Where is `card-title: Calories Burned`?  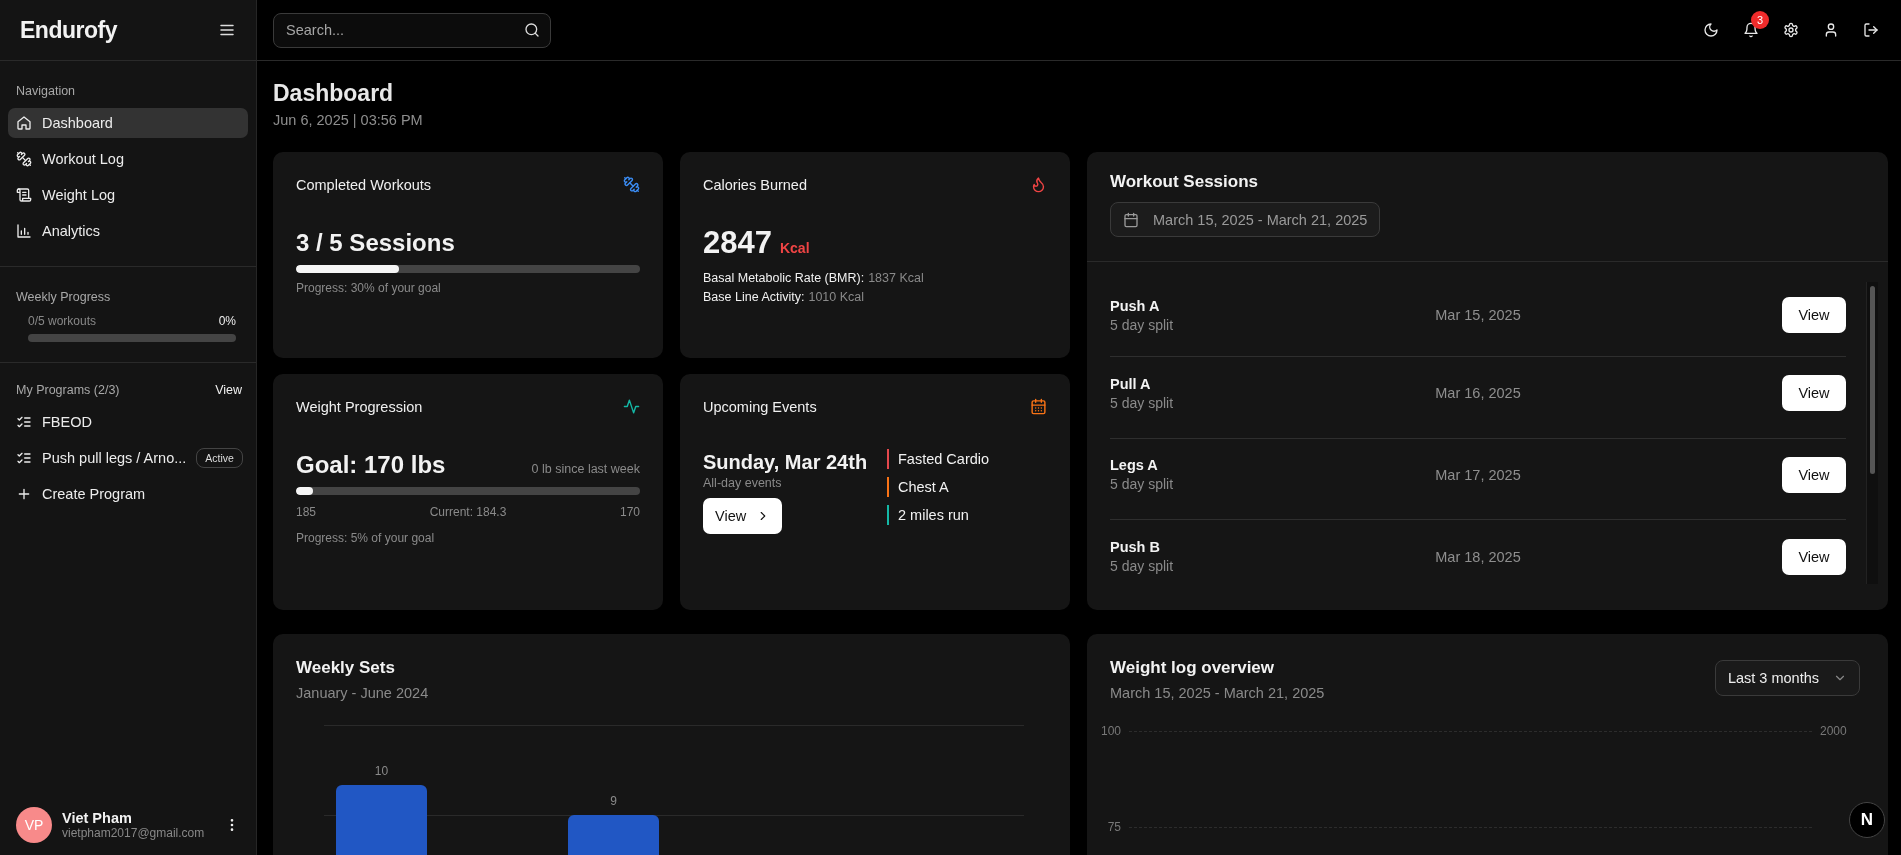 card-title: Calories Burned is located at coordinates (755, 184).